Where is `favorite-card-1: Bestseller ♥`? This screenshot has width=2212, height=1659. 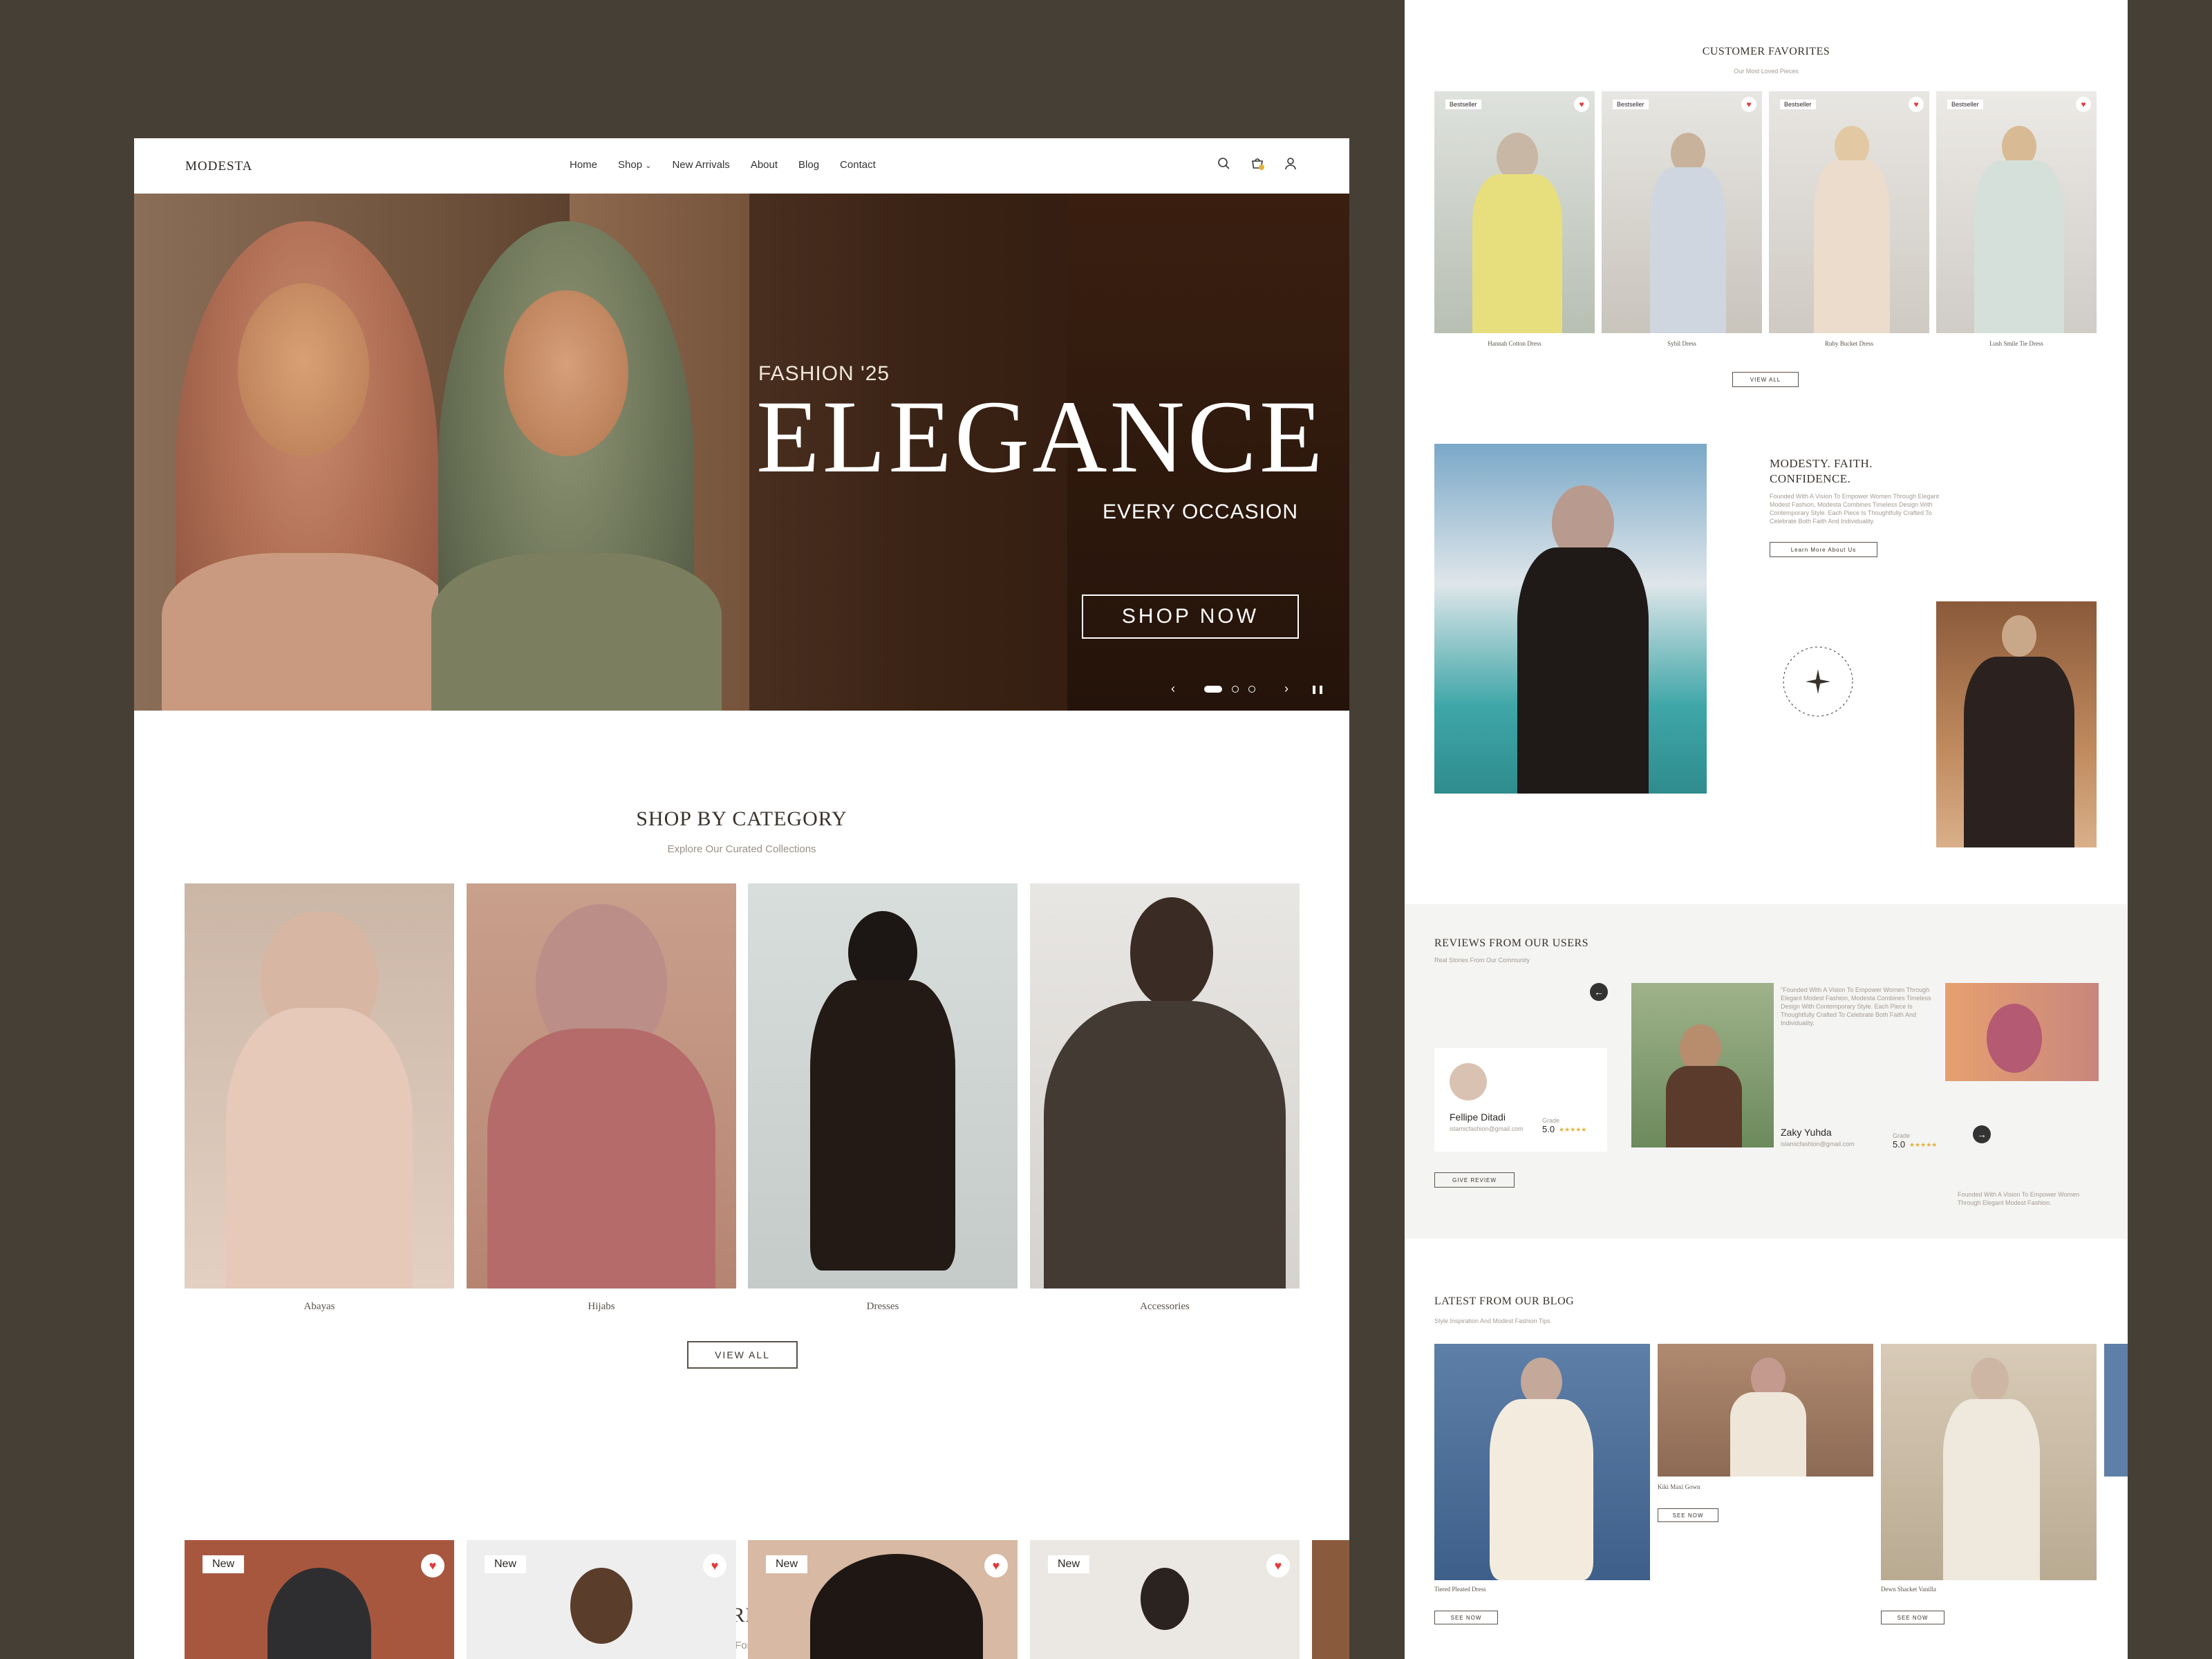 favorite-card-1: Bestseller ♥ is located at coordinates (1515, 212).